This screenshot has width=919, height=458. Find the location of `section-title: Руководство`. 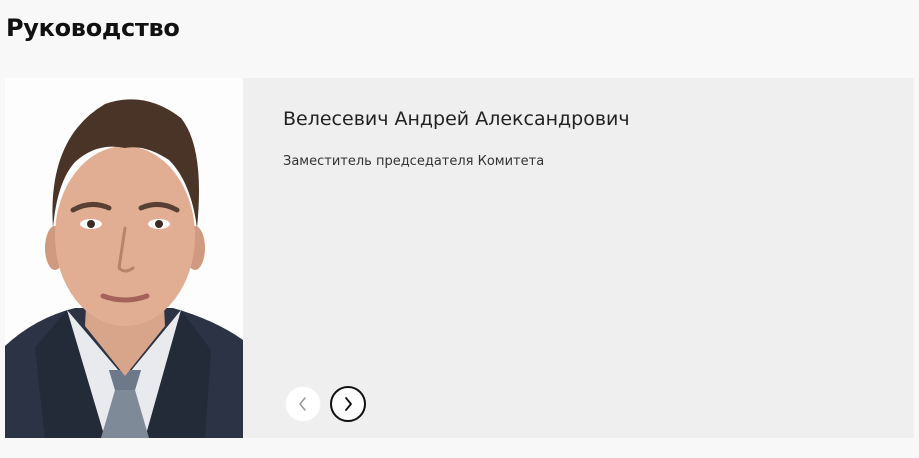

section-title: Руководство is located at coordinates (93, 28).